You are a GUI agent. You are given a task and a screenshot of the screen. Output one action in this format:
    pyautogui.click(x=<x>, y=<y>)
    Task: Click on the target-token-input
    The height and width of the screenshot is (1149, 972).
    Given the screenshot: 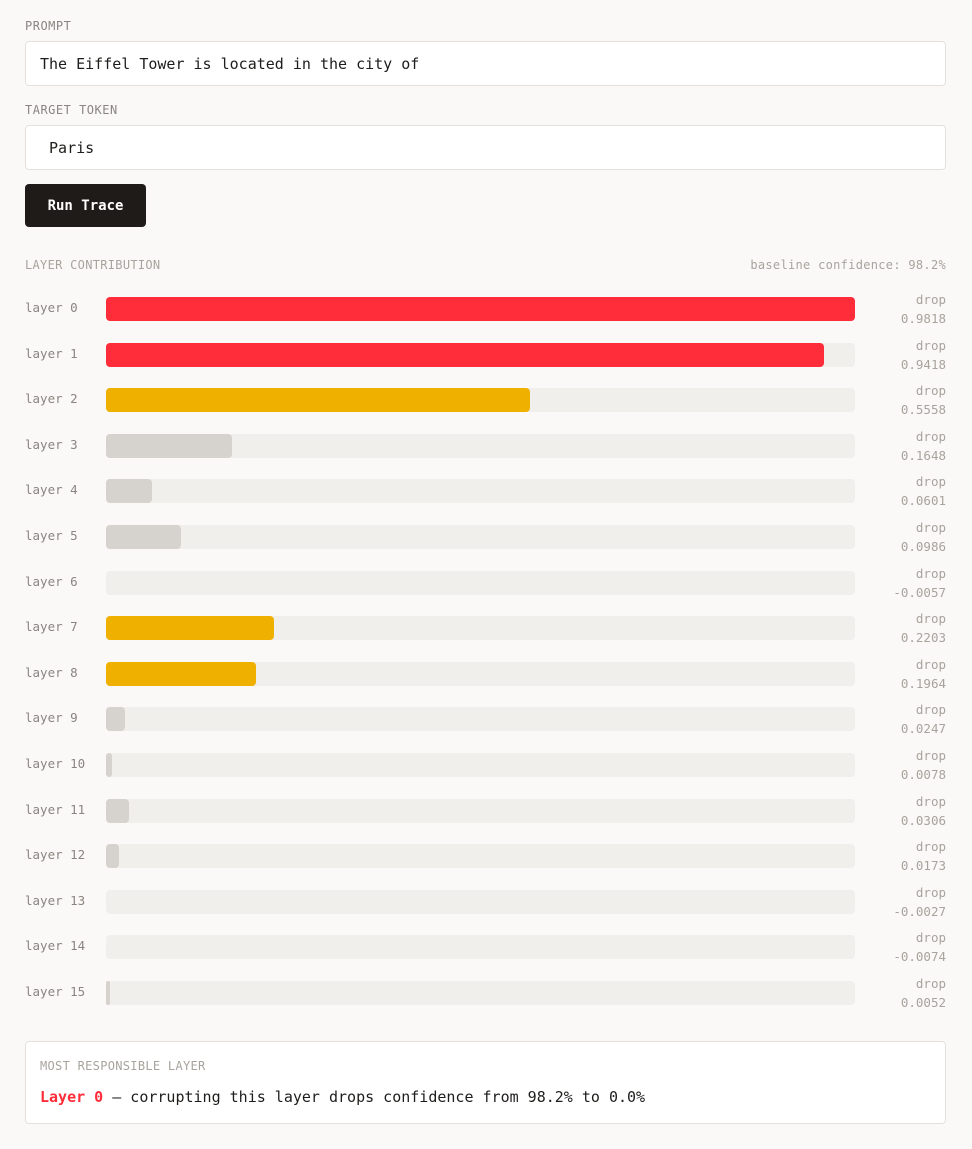 What is the action you would take?
    pyautogui.click(x=485, y=147)
    